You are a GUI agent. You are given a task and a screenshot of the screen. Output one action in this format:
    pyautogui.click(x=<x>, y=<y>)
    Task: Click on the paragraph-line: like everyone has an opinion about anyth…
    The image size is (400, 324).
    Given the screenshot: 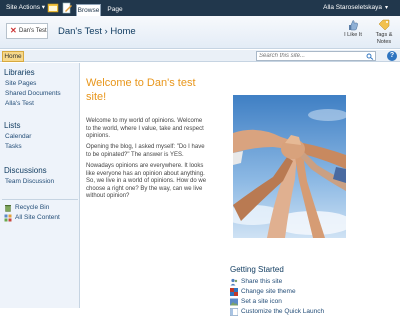 What is the action you would take?
    pyautogui.click(x=145, y=173)
    